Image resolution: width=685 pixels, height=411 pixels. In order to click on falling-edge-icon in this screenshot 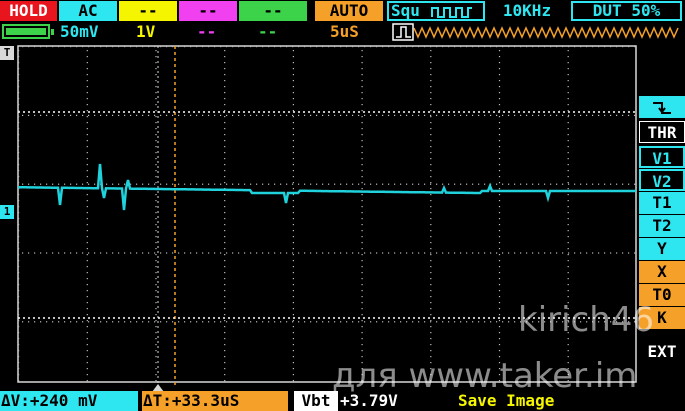, I will do `click(662, 107)`.